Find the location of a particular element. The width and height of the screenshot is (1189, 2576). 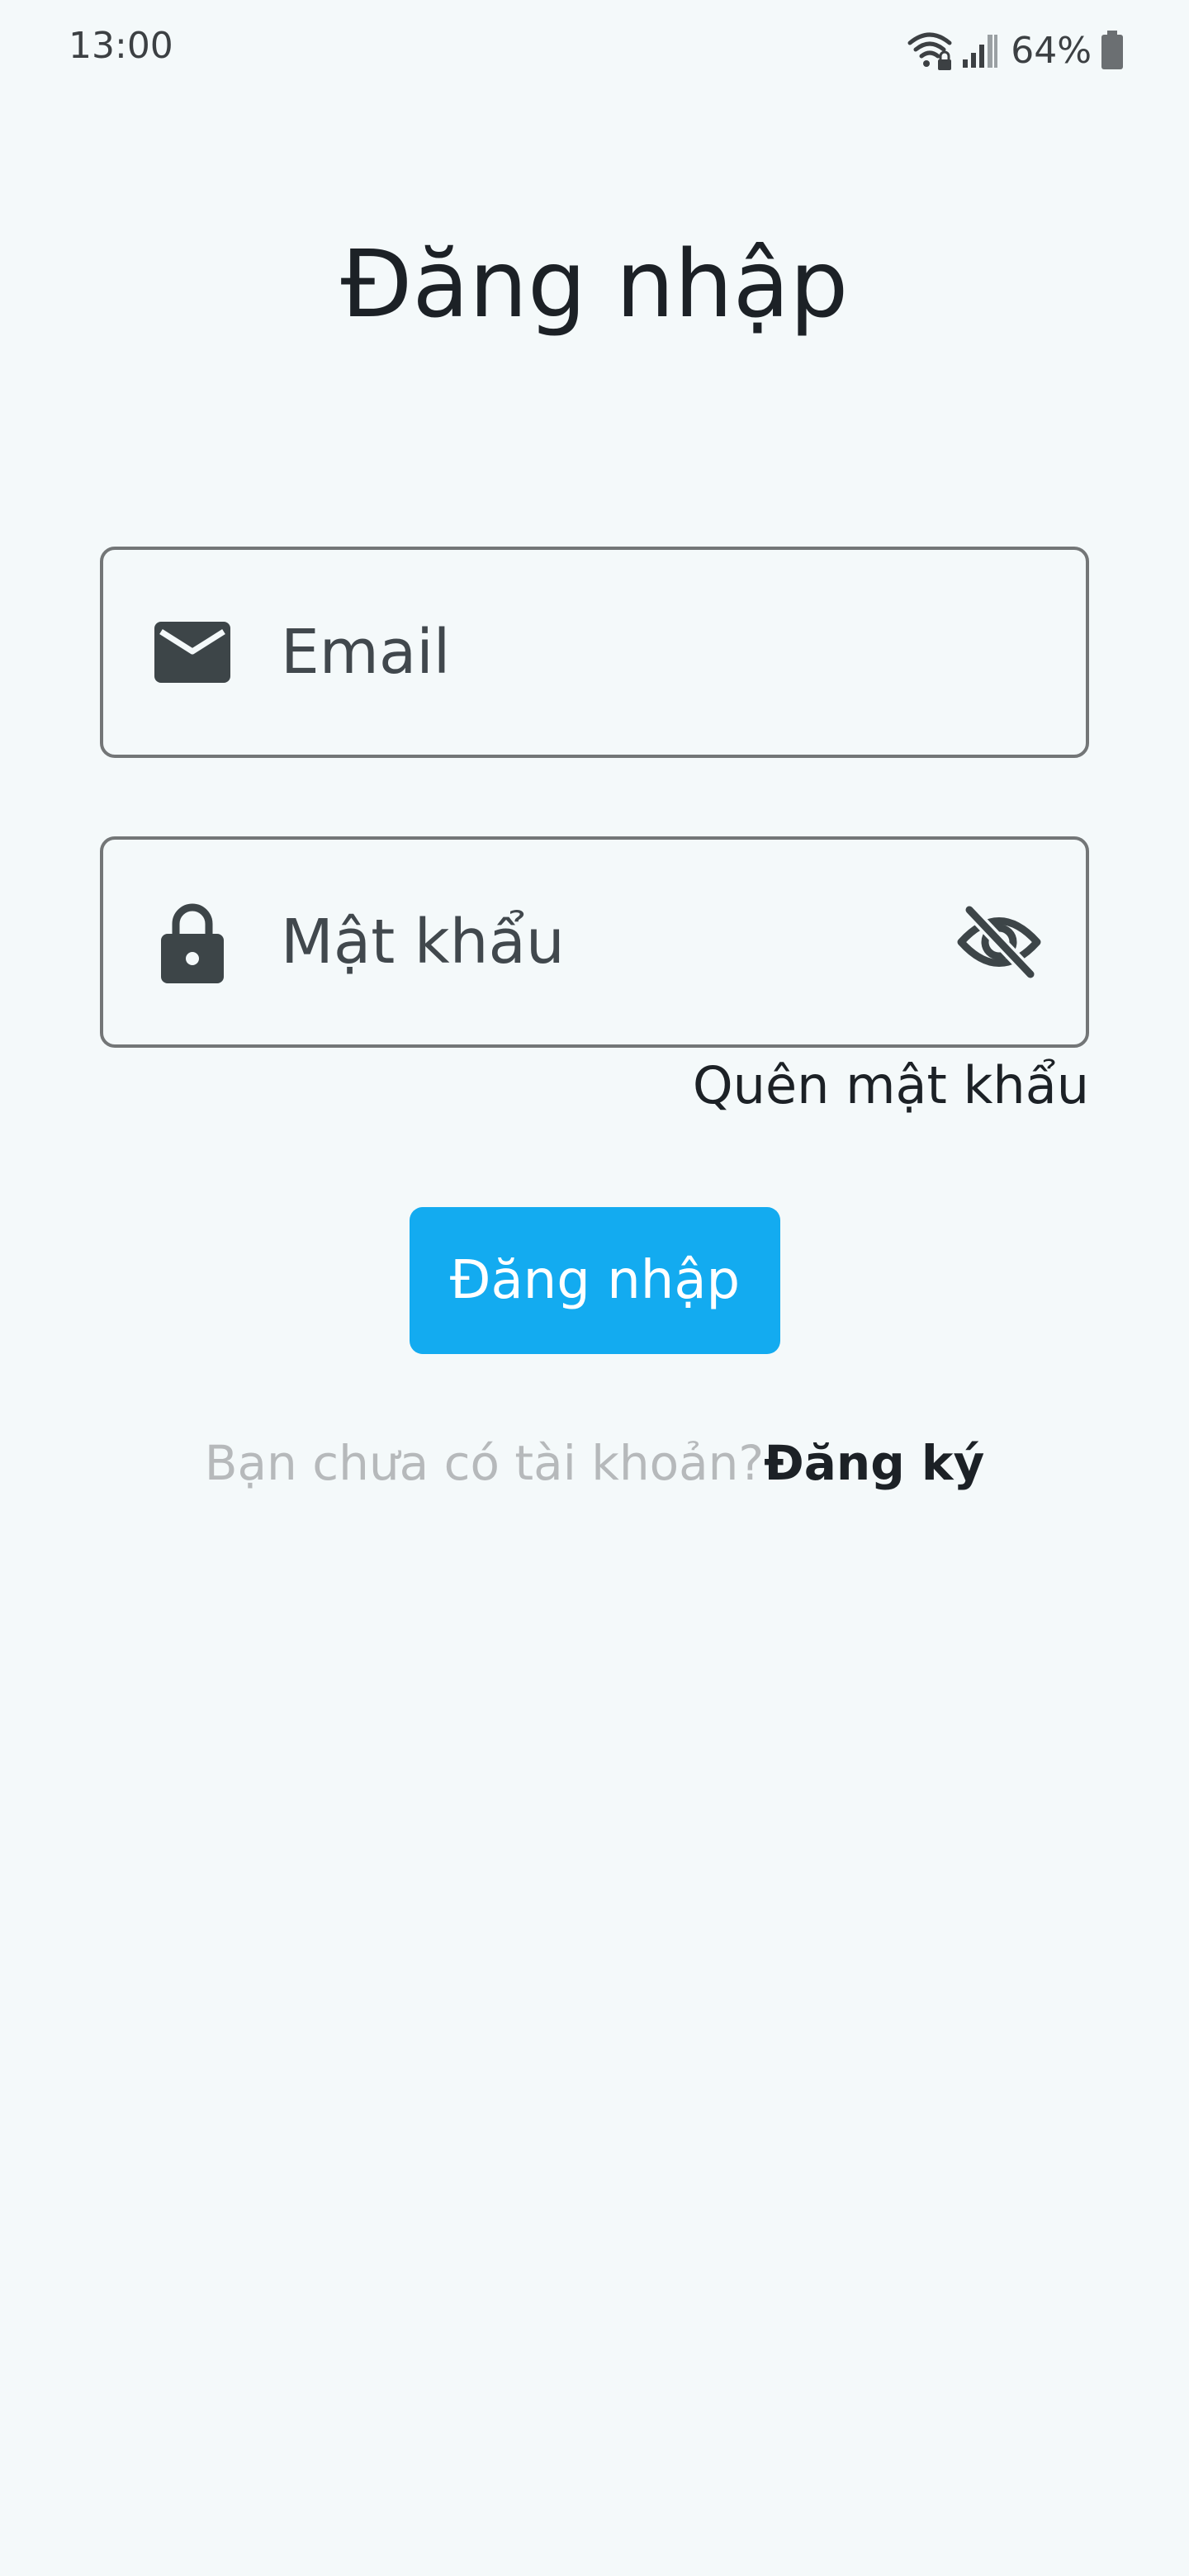

battery-icon is located at coordinates (1112, 50).